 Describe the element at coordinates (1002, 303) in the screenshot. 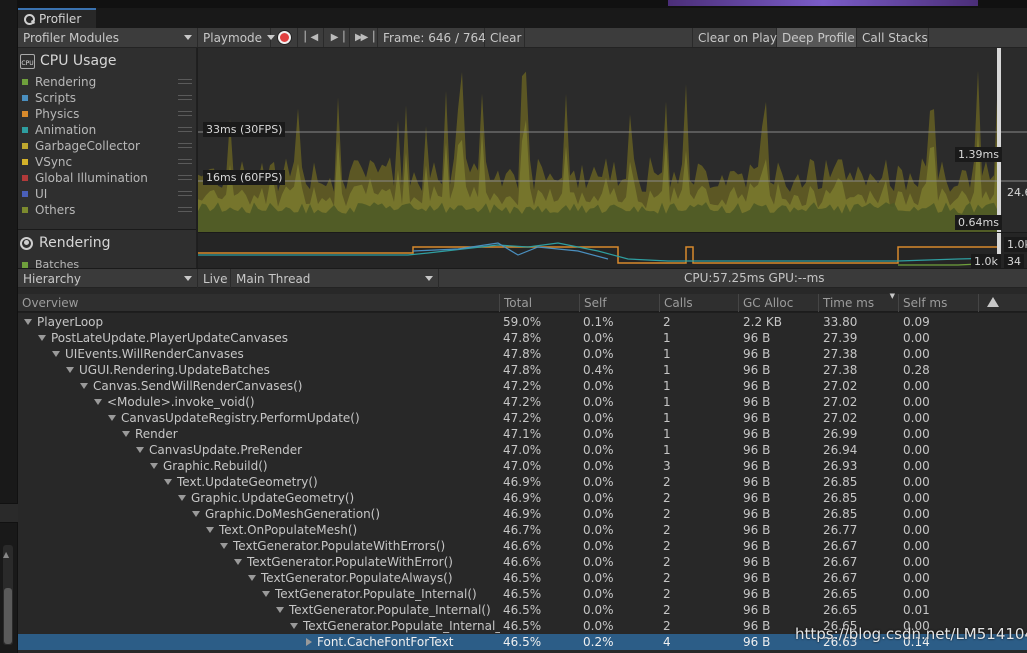

I see `column-options-button` at that location.